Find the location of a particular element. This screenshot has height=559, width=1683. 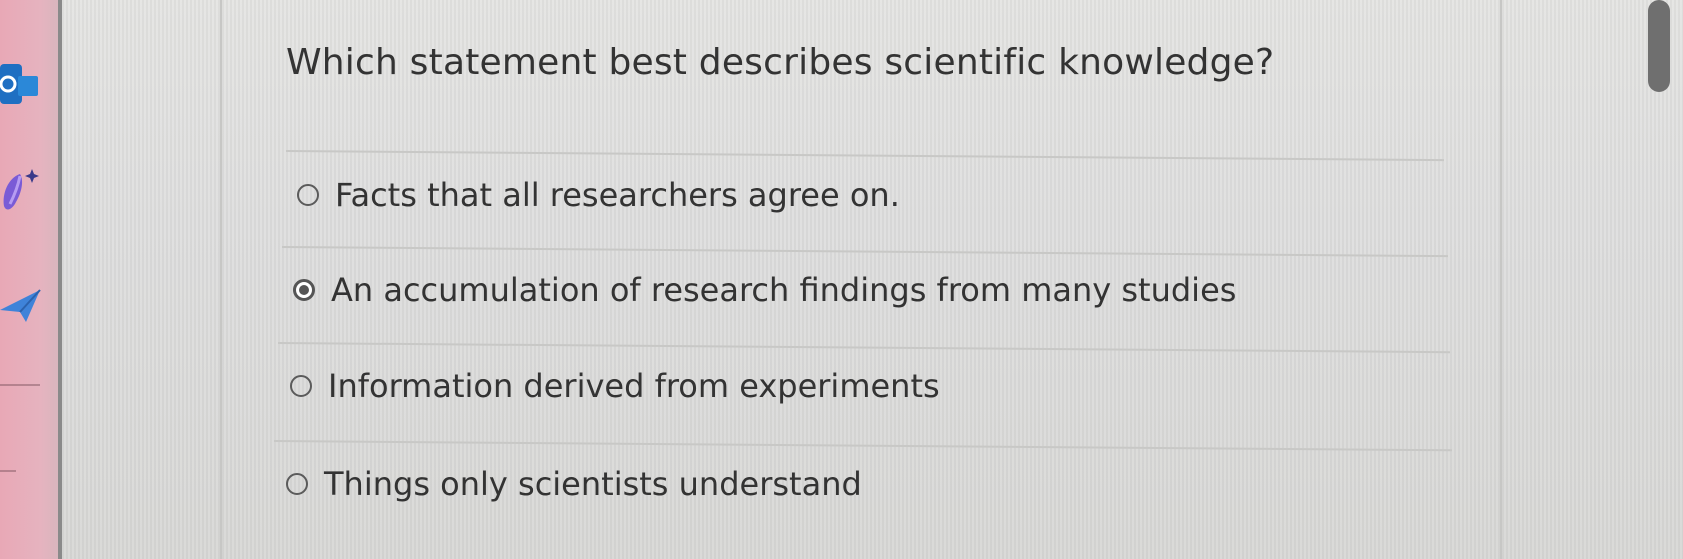

send-icon is located at coordinates (22, 308).